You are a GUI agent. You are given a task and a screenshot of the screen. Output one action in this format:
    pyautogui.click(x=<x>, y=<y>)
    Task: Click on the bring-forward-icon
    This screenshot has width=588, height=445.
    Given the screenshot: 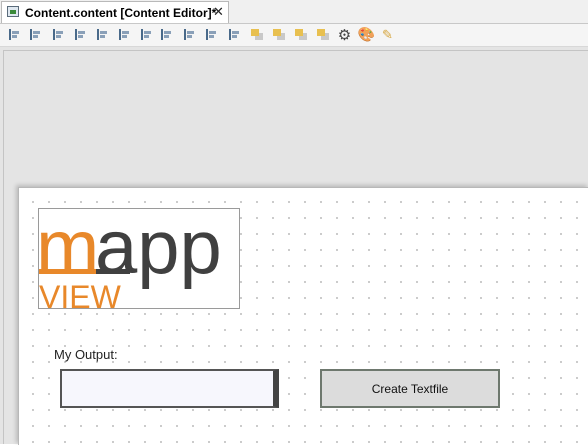 What is the action you would take?
    pyautogui.click(x=300, y=34)
    